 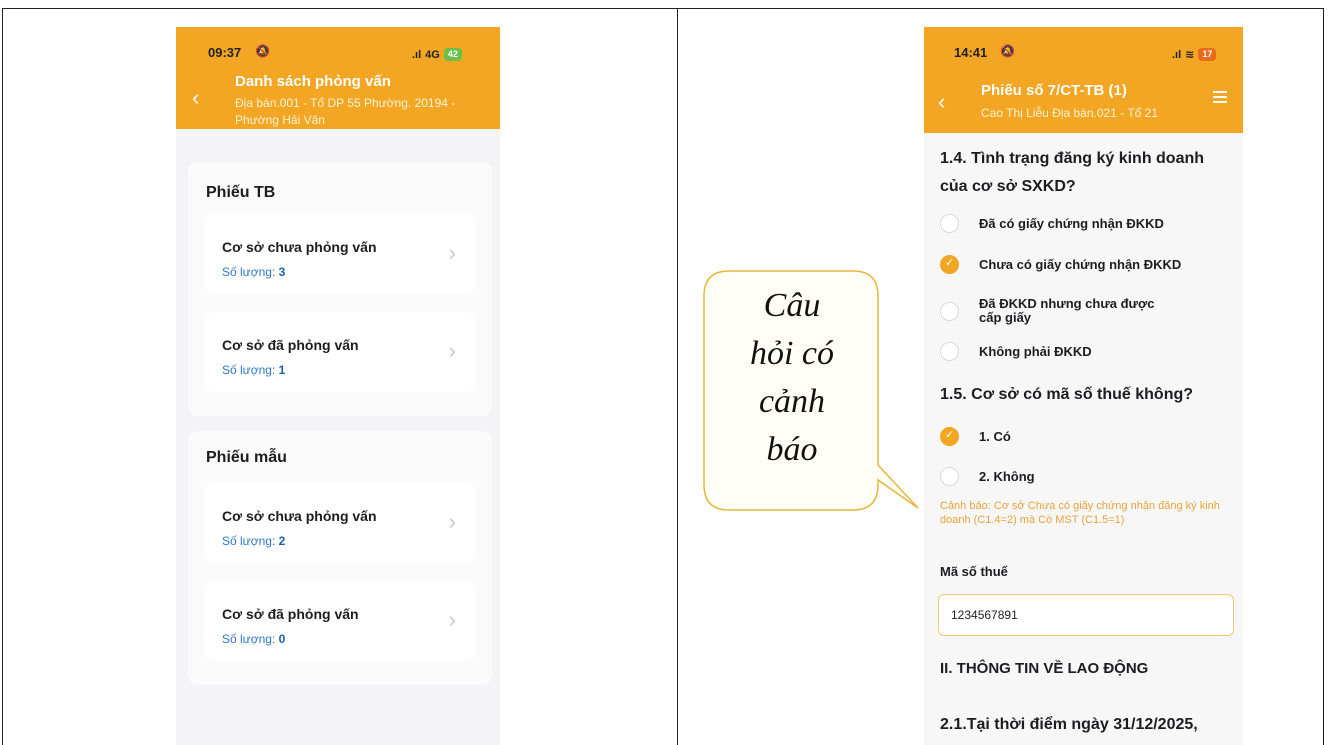 What do you see at coordinates (1007, 476) in the screenshot?
I see `option-label: 2. Không` at bounding box center [1007, 476].